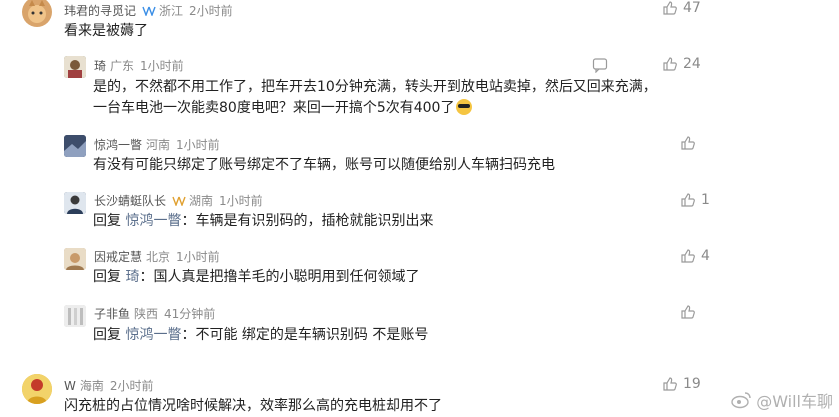 The image size is (839, 417). I want to click on like-button: 4, so click(695, 256).